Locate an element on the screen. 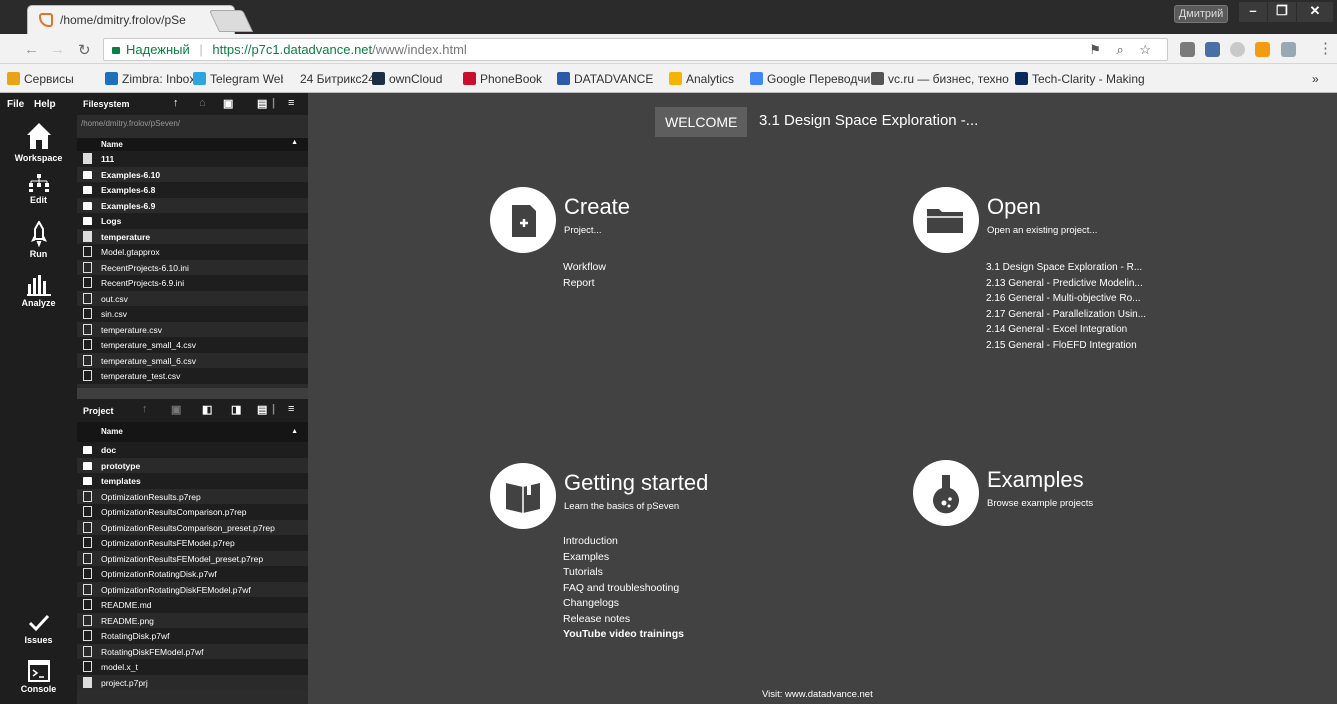  nav-console: Console is located at coordinates (38, 677).